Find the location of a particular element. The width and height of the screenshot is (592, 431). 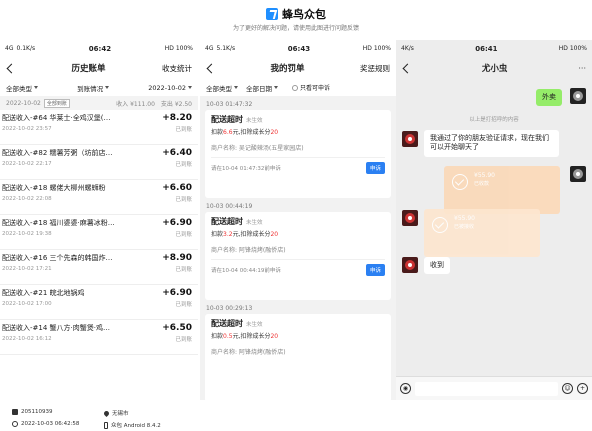

battery-label: HD 100% is located at coordinates (376, 48).